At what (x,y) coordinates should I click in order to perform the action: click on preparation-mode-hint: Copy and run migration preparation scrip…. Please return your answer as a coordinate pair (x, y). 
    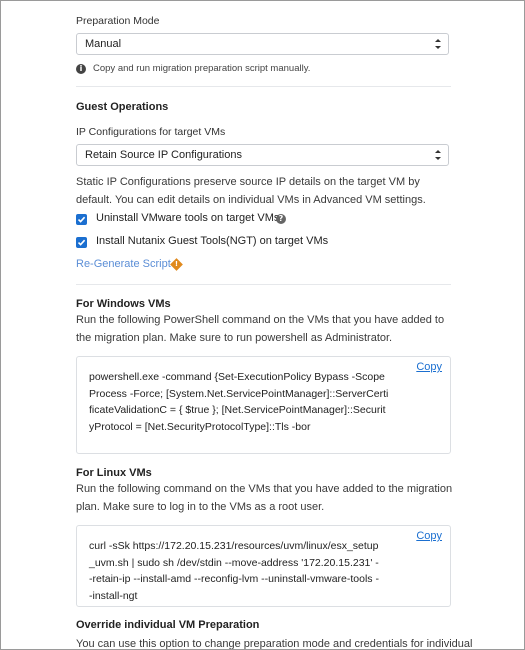
    Looking at the image, I should click on (202, 68).